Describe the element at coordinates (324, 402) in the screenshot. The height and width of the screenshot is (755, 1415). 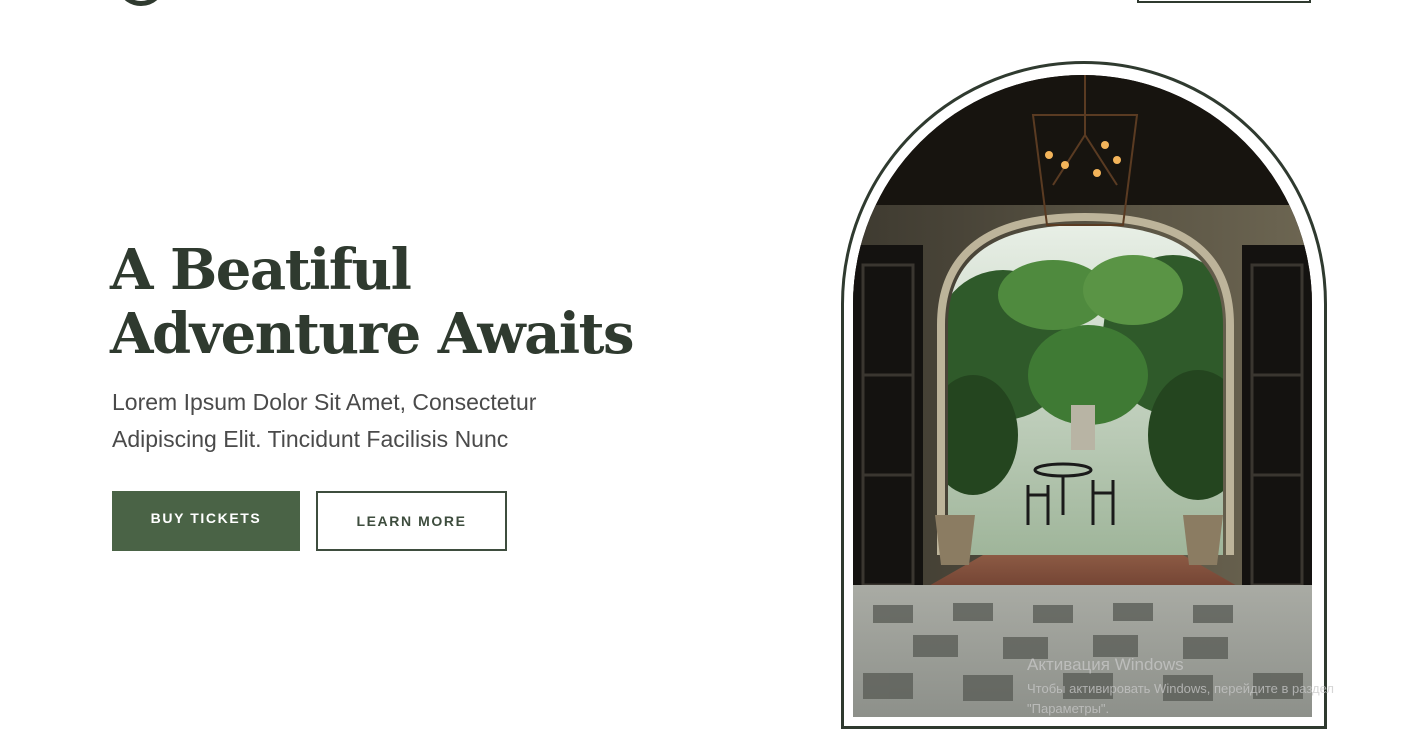
I see `hero-subtitle-line-1: Lorem Ipsum Dolor Sit Amet, Consectetur` at that location.